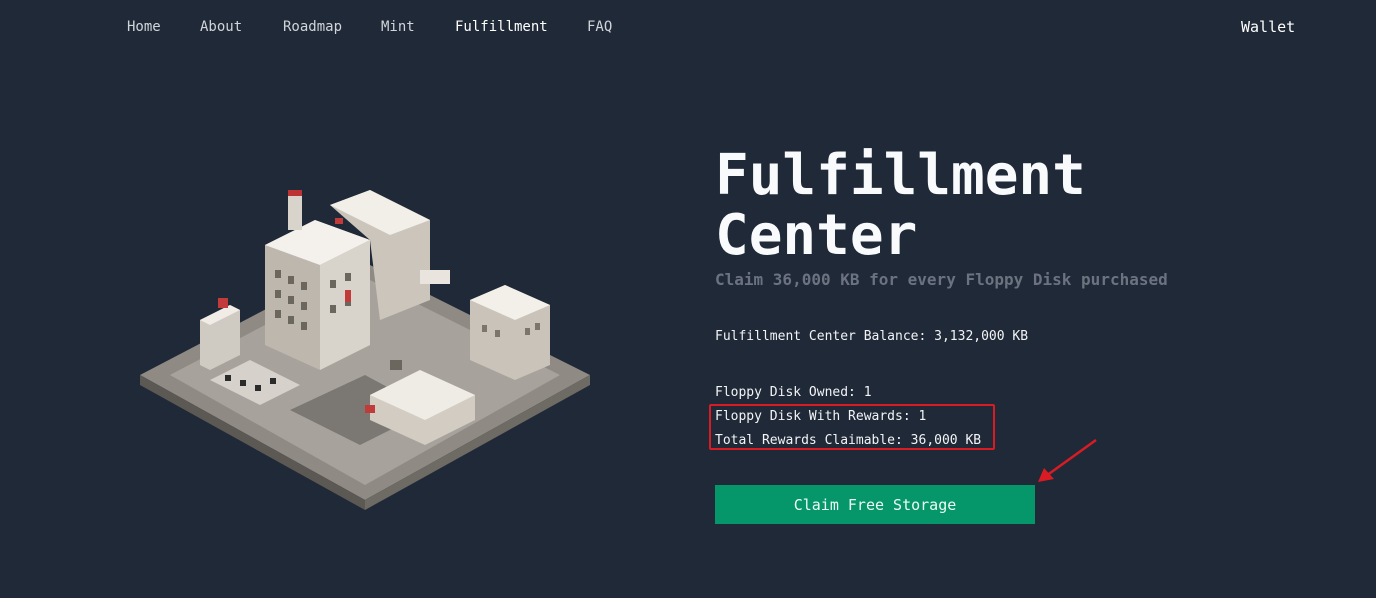 This screenshot has height=598, width=1376. Describe the element at coordinates (816, 235) in the screenshot. I see `page-title-line2: Center` at that location.